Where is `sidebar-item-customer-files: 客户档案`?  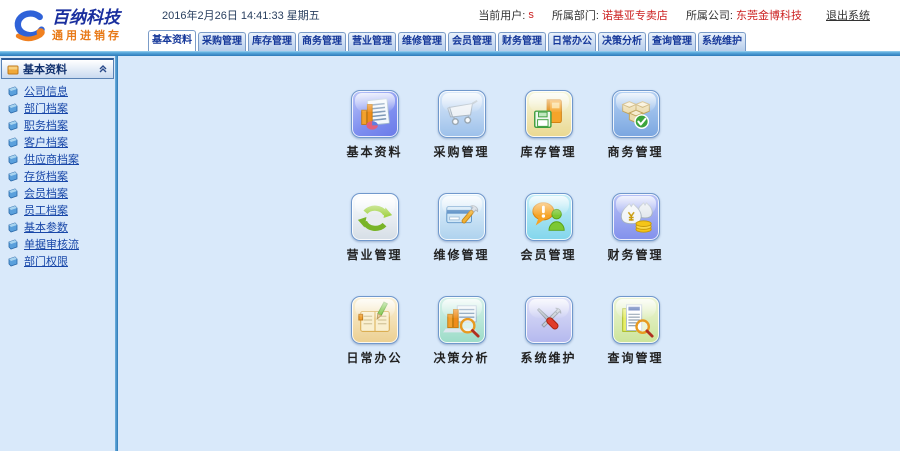 sidebar-item-customer-files: 客户档案 is located at coordinates (57, 141).